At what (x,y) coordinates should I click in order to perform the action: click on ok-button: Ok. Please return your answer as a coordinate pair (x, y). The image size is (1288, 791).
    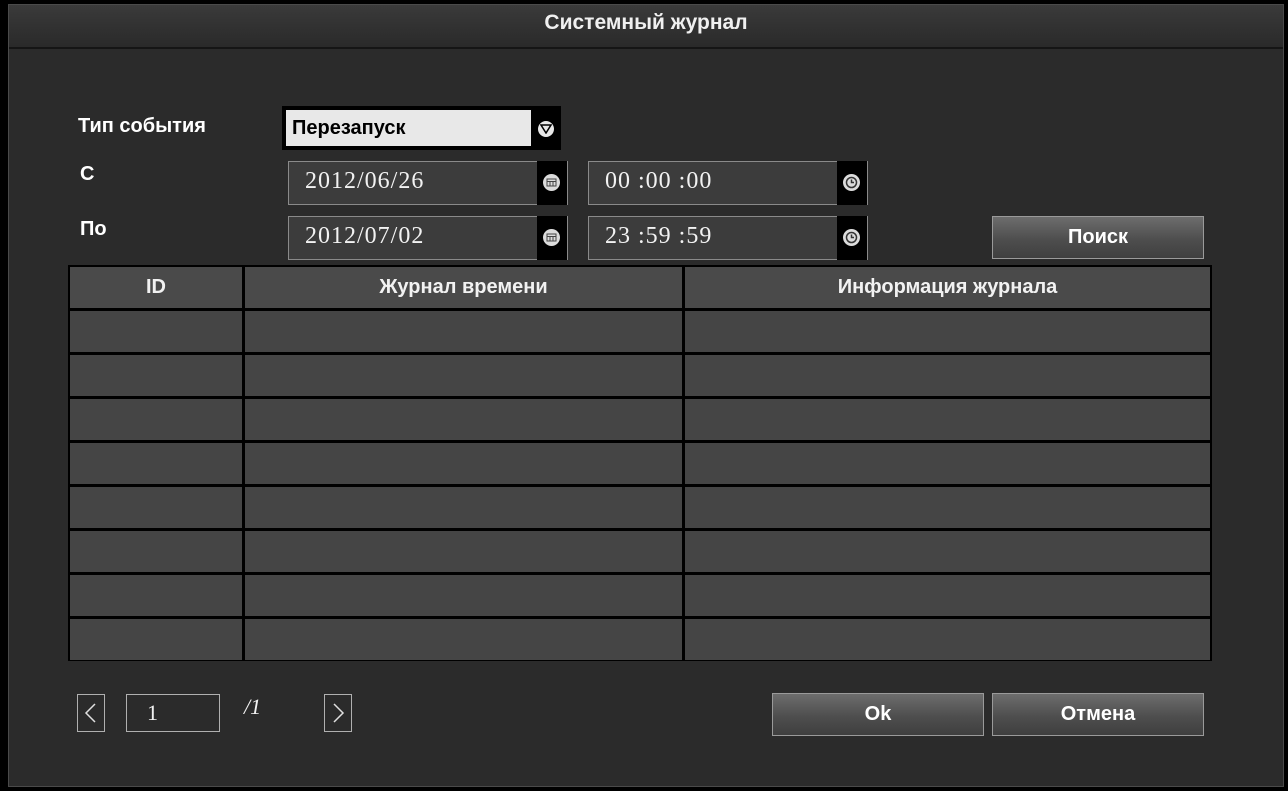
    Looking at the image, I should click on (878, 714).